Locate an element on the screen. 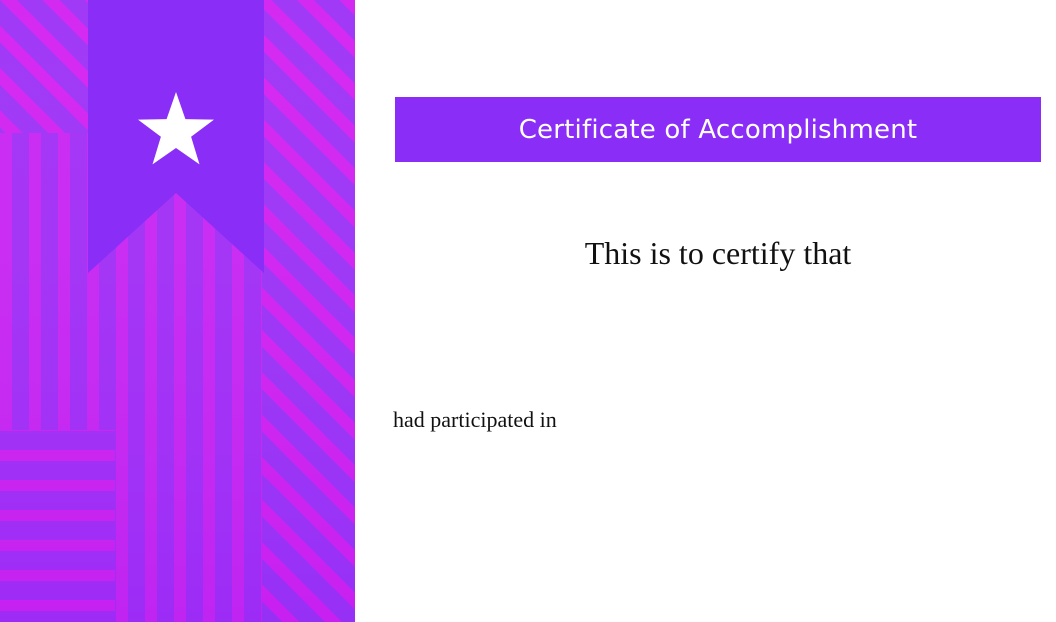  certify-statement: This is to certify that is located at coordinates (718, 253).